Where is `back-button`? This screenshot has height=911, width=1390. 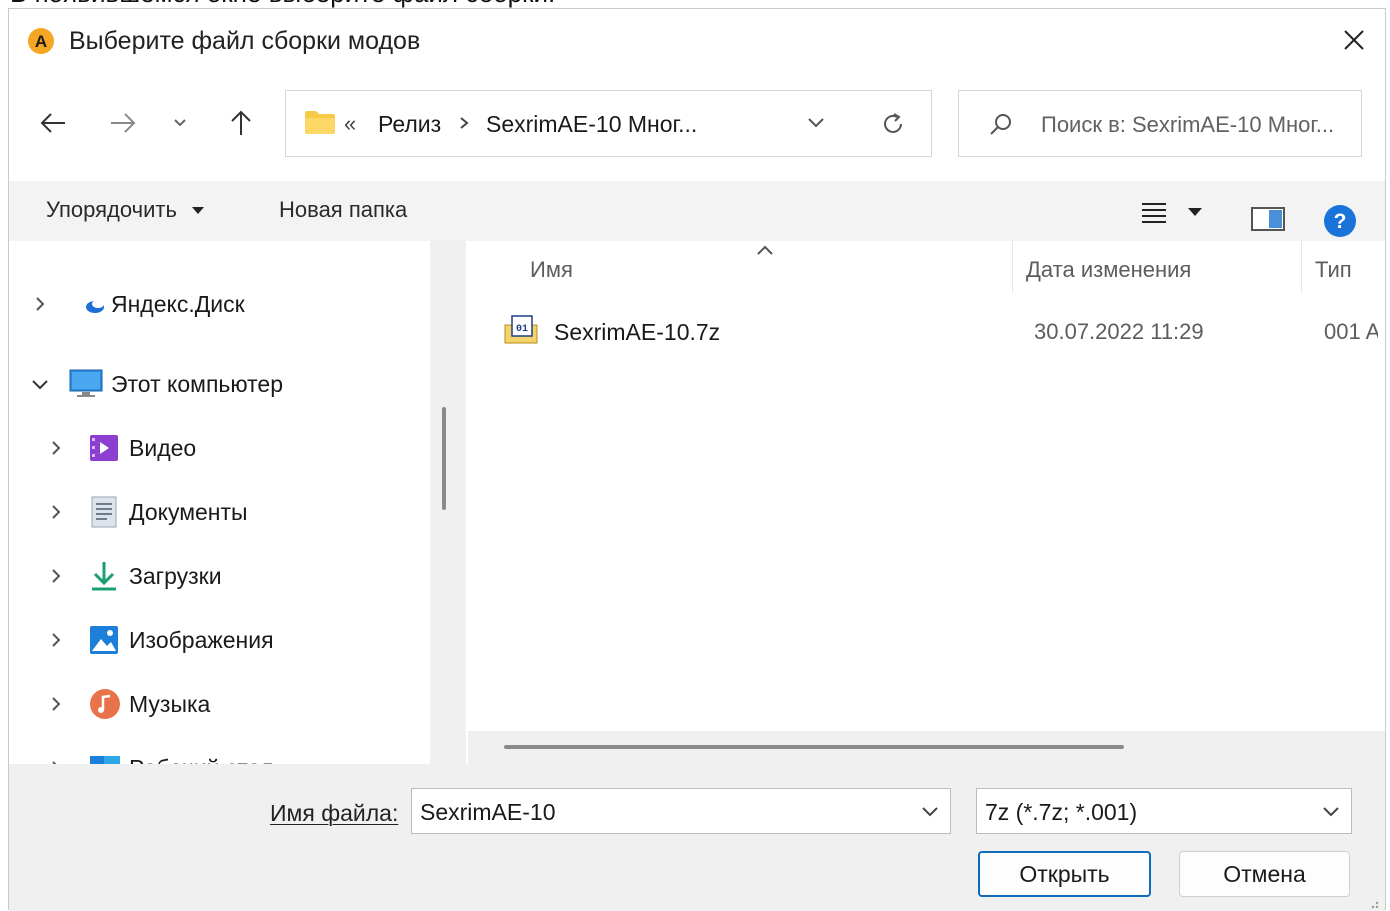
back-button is located at coordinates (53, 123).